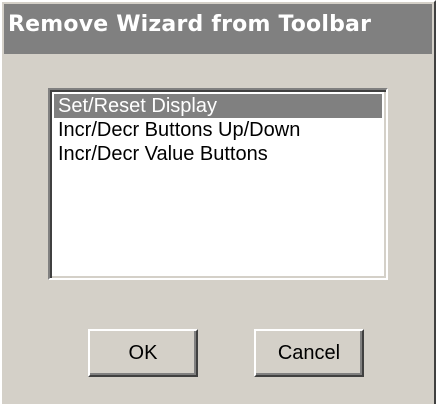  Describe the element at coordinates (218, 106) in the screenshot. I see `list-item-set-reset-display: Set/Reset Display` at that location.